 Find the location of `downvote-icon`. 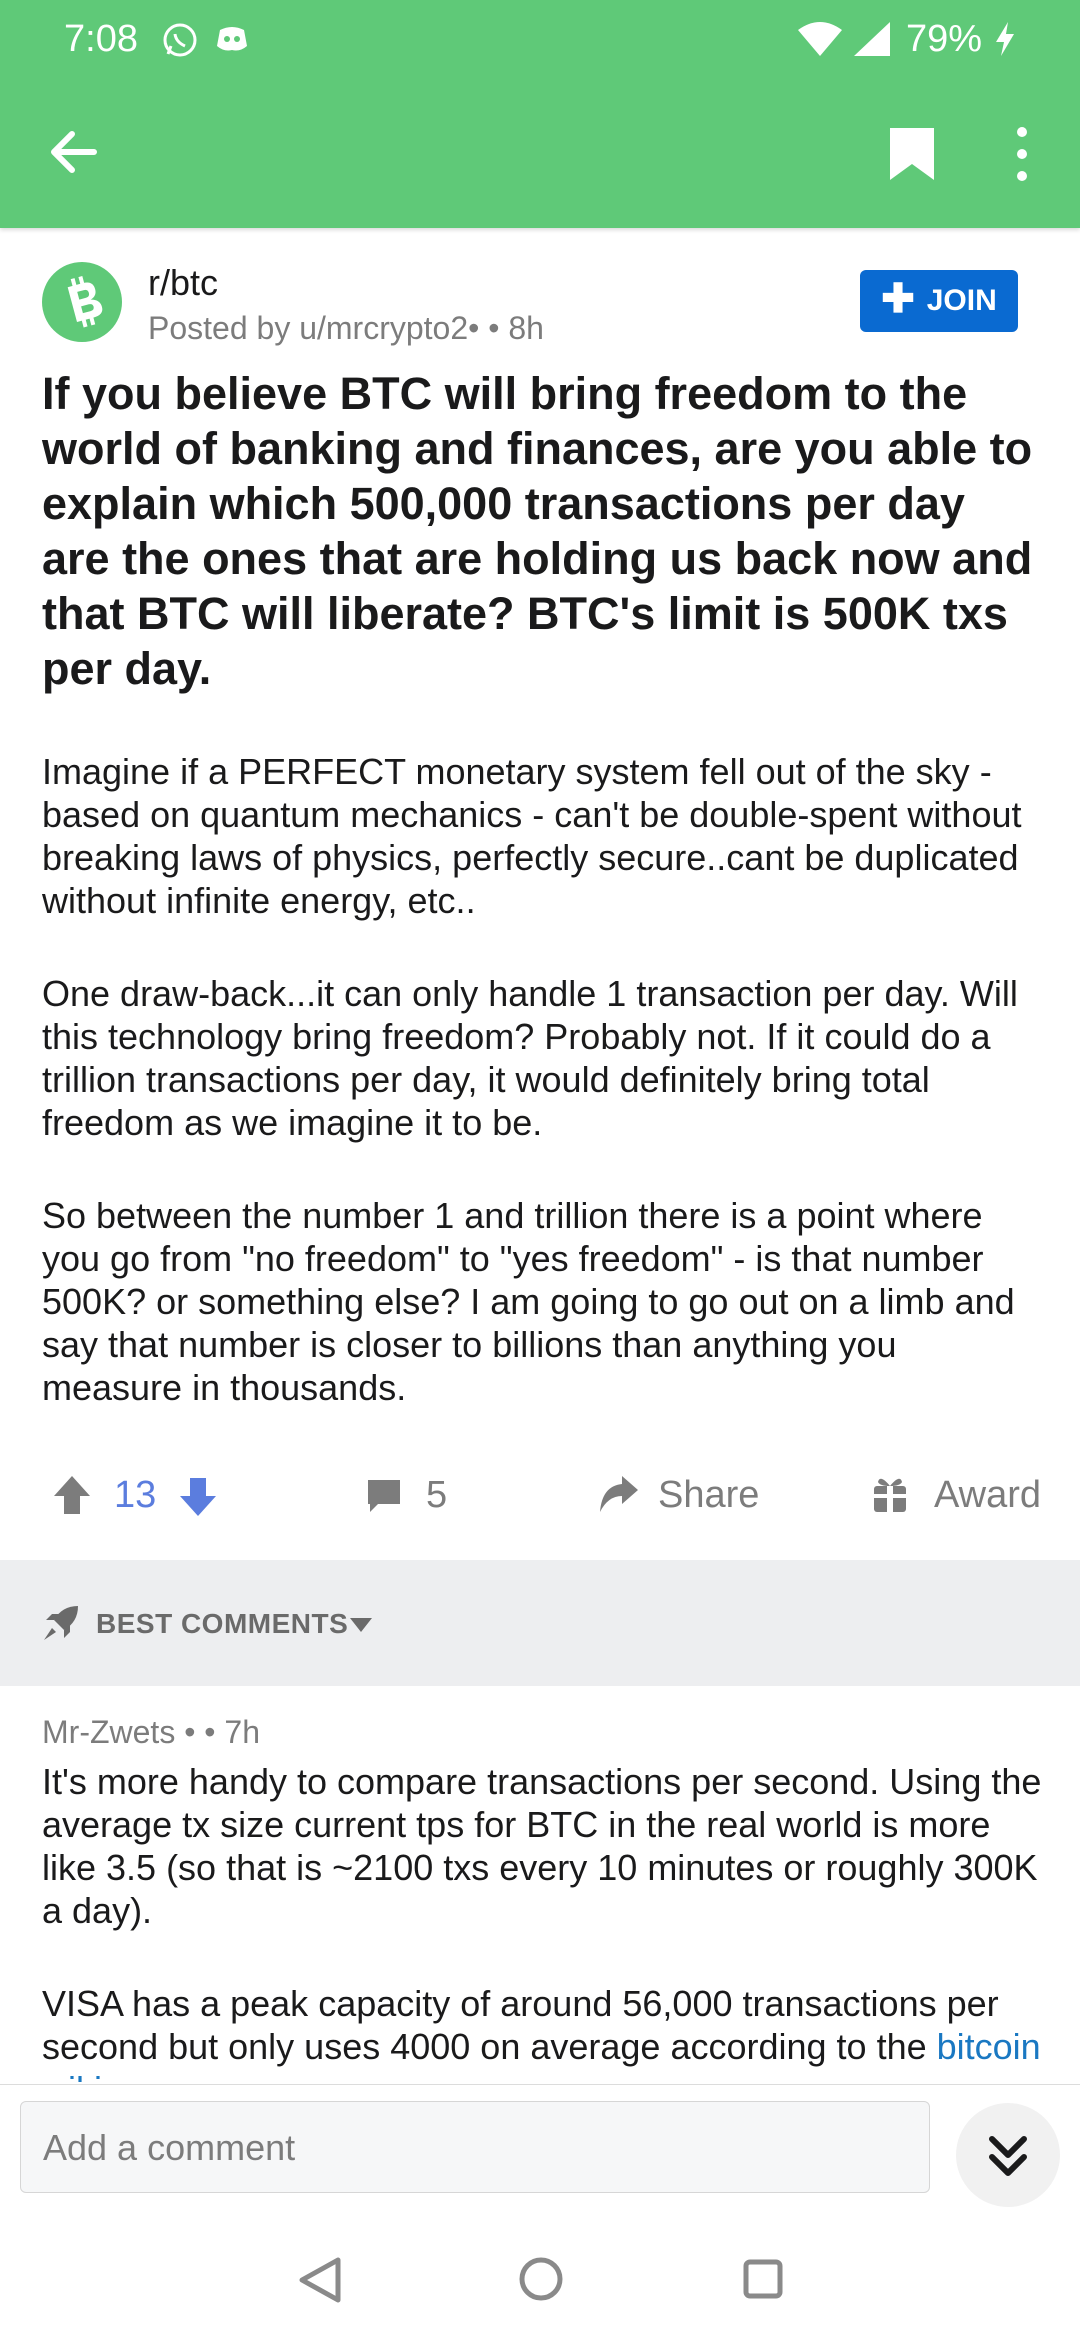

downvote-icon is located at coordinates (198, 1497).